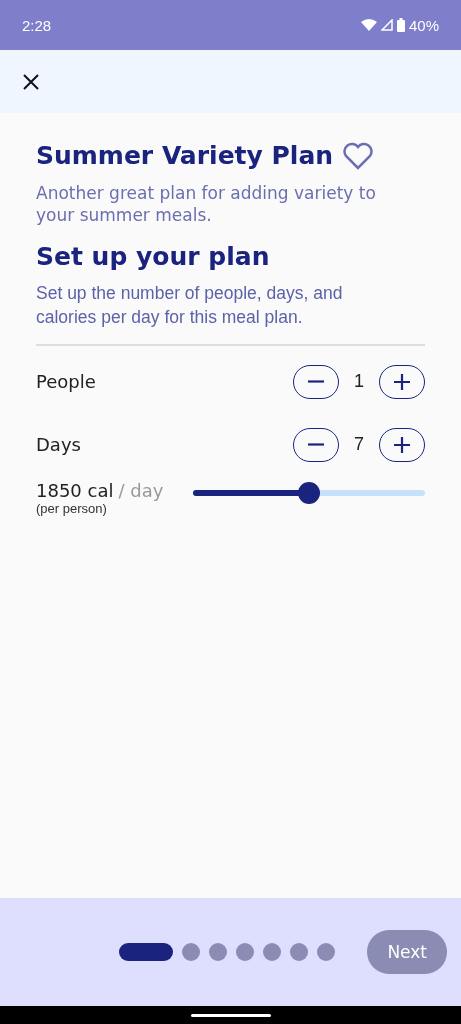  I want to click on counter-label: People, so click(66, 381).